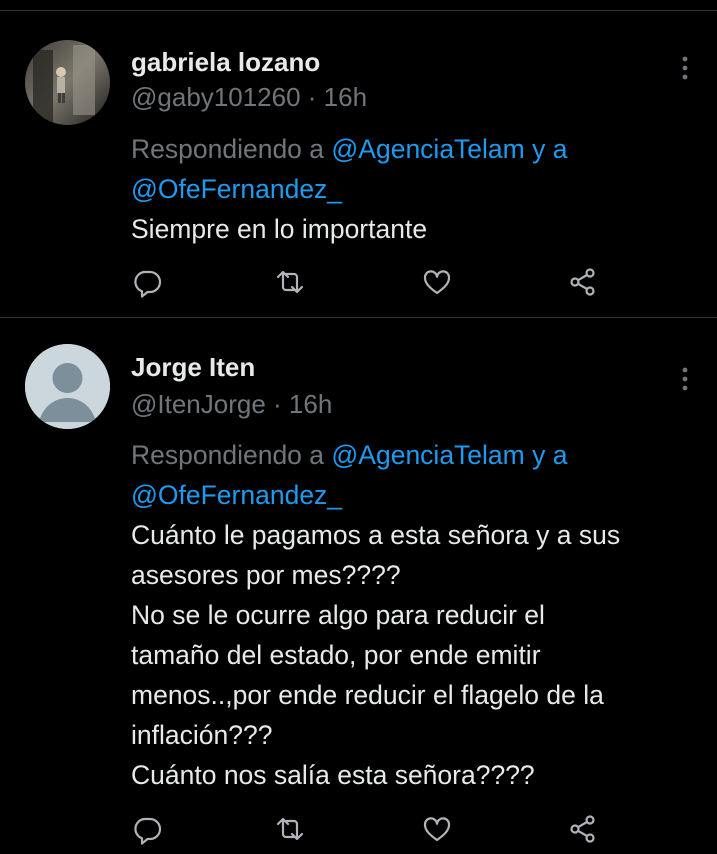  Describe the element at coordinates (358, 5) in the screenshot. I see `top-divider` at that location.